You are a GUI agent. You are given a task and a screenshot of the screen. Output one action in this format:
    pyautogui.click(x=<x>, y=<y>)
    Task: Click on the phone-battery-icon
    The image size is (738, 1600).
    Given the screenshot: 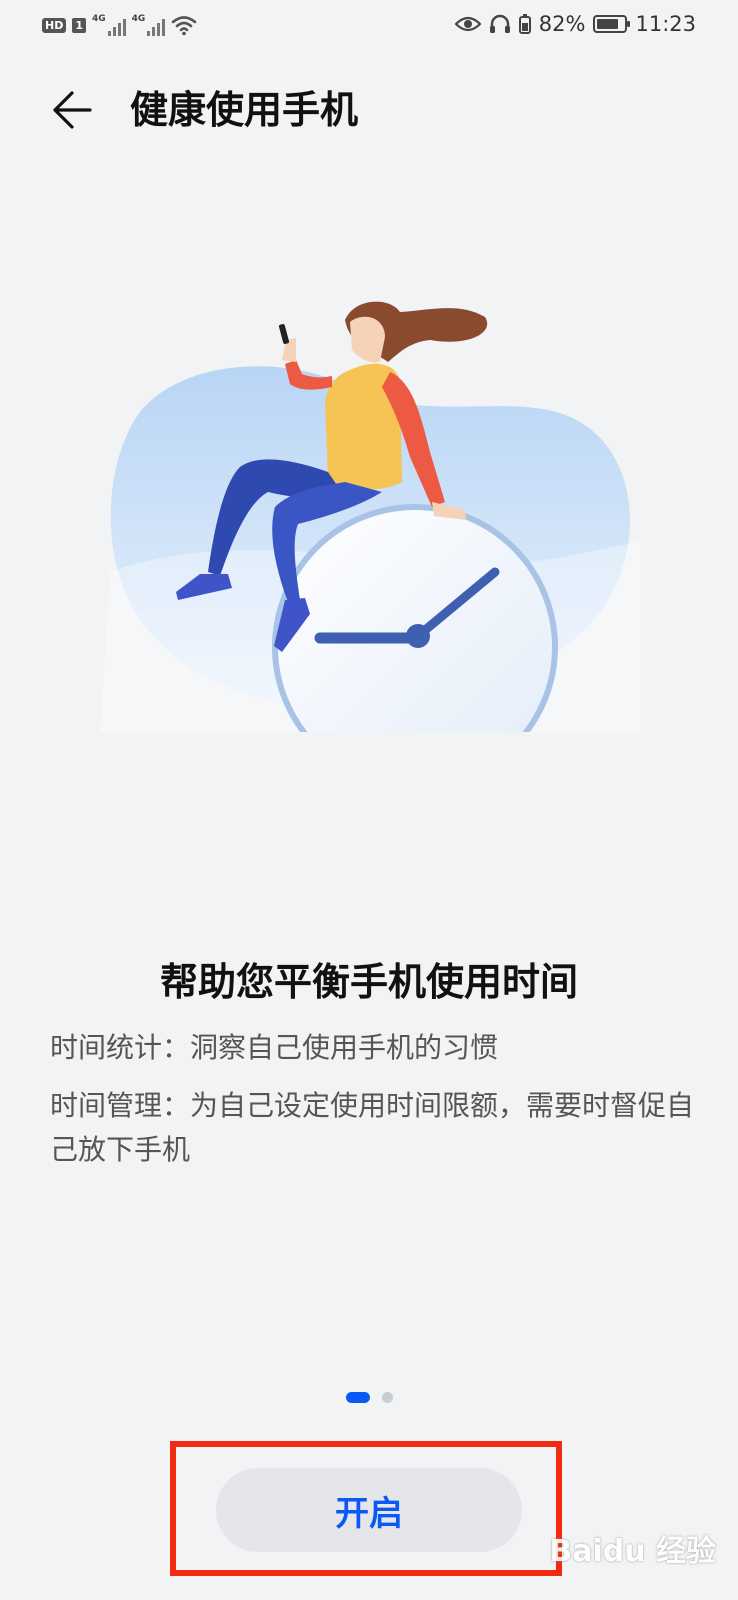 What is the action you would take?
    pyautogui.click(x=524, y=24)
    